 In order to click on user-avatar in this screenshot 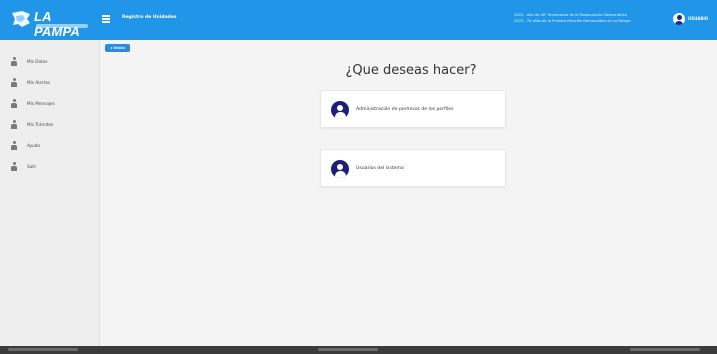, I will do `click(679, 19)`.